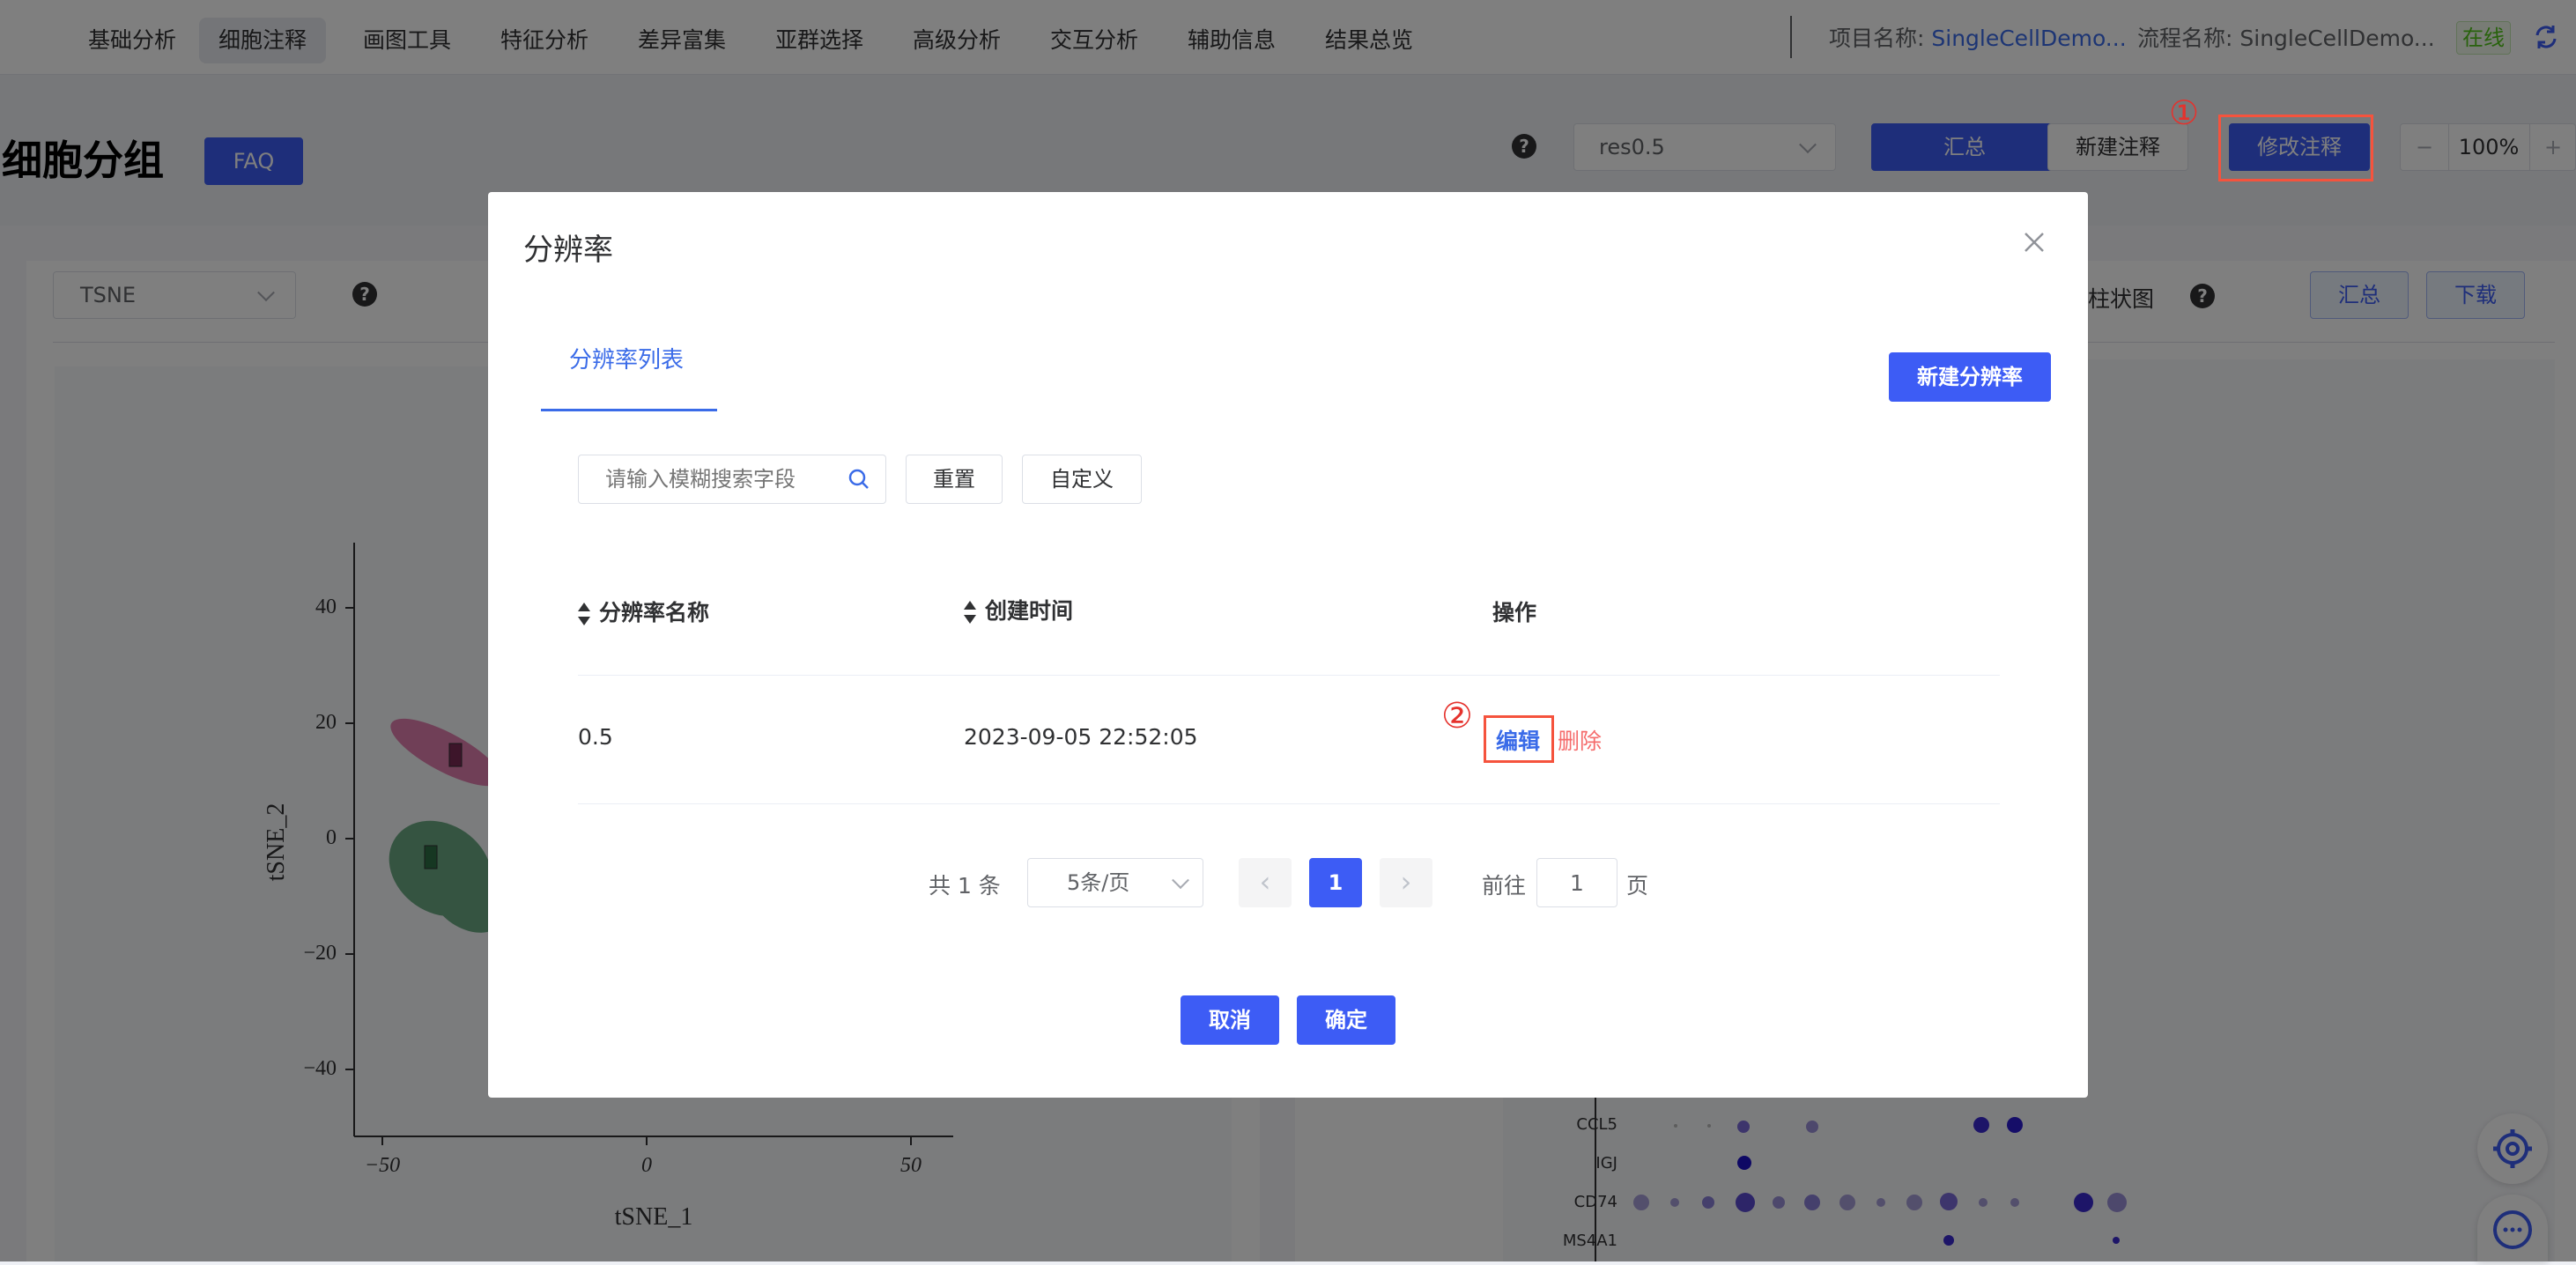  Describe the element at coordinates (626, 358) in the screenshot. I see `tab-resolution-list: 分辨率列表` at that location.